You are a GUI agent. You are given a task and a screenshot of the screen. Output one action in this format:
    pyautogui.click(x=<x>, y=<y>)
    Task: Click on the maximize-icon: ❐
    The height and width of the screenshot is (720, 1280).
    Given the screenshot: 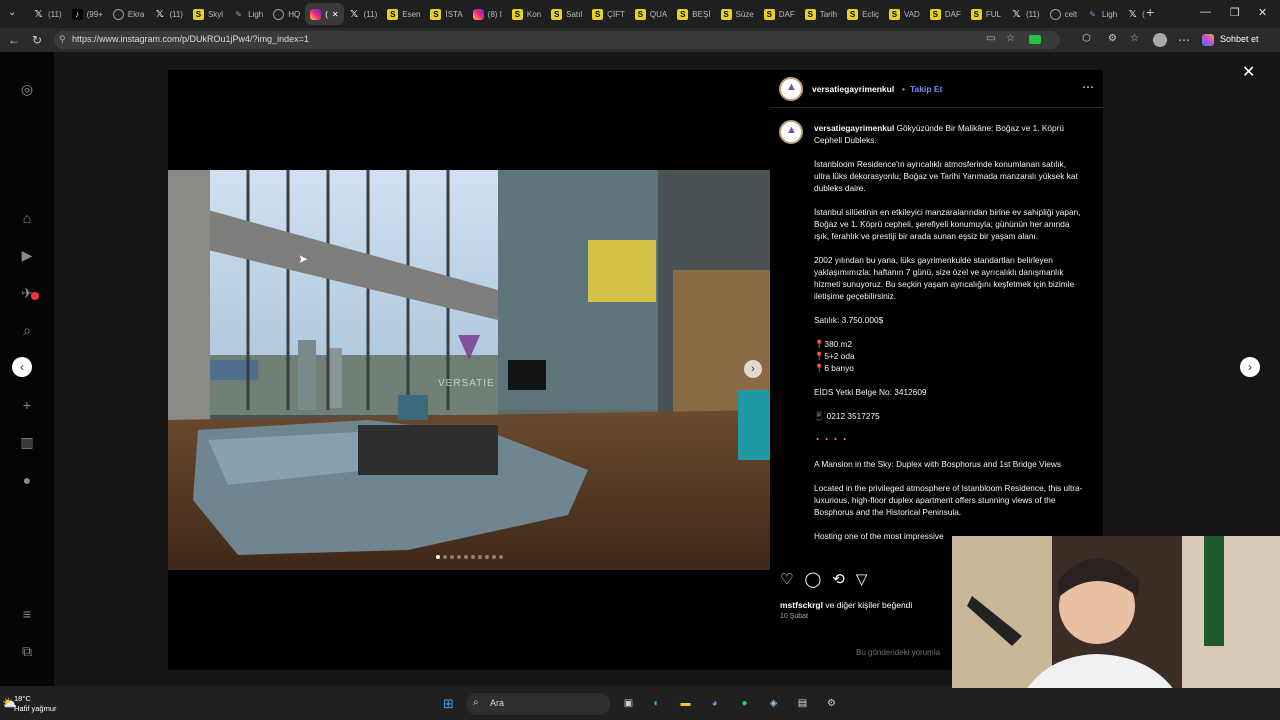 What is the action you would take?
    pyautogui.click(x=1235, y=12)
    